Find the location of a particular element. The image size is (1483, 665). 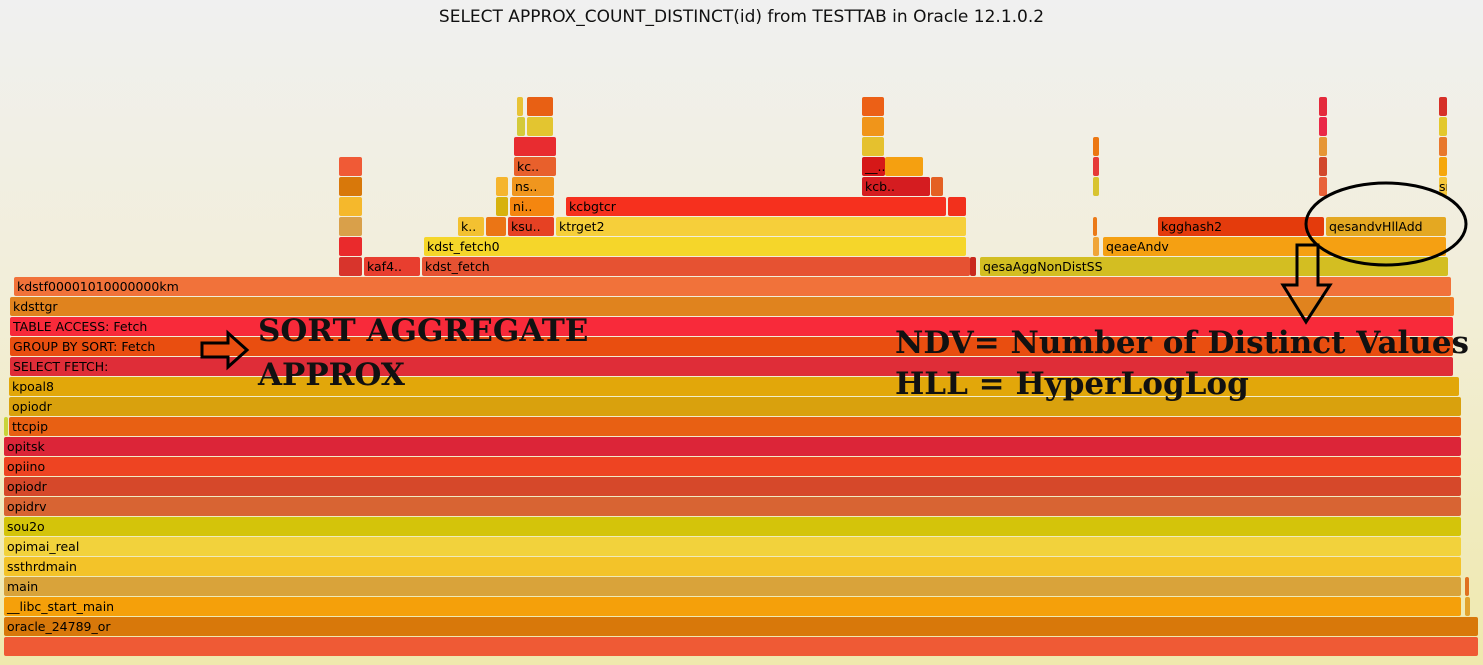

flame-frame: sou2o is located at coordinates (732, 526).